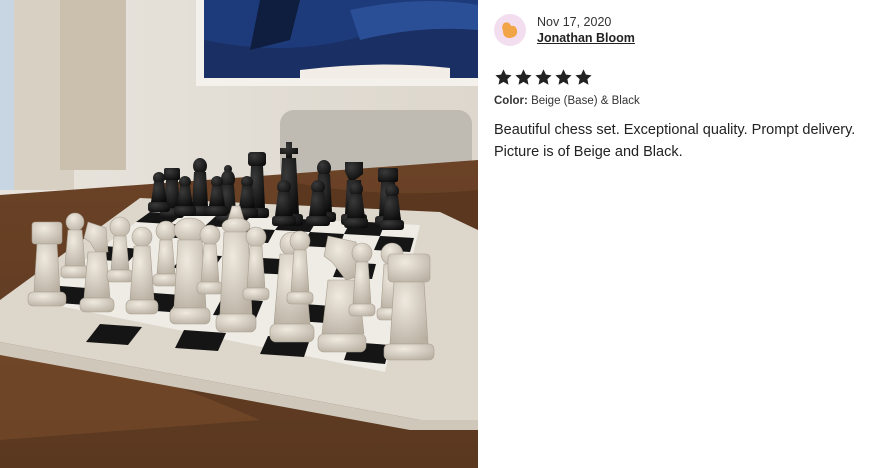 This screenshot has height=468, width=888. What do you see at coordinates (574, 22) in the screenshot?
I see `review-date: Nov 17, 2020` at bounding box center [574, 22].